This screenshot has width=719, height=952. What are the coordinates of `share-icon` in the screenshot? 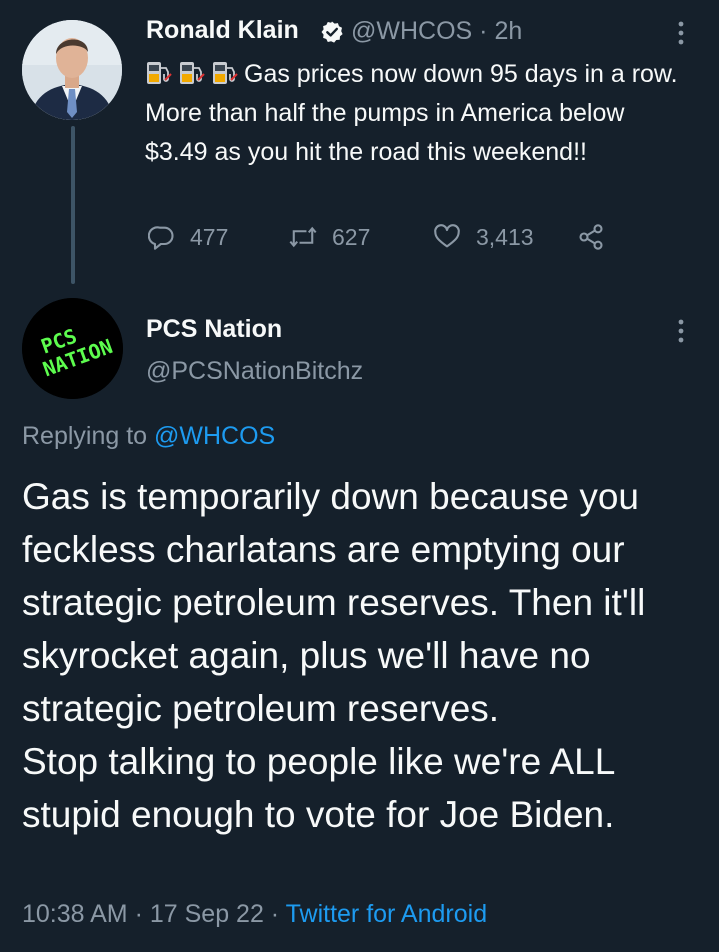 It's located at (591, 237).